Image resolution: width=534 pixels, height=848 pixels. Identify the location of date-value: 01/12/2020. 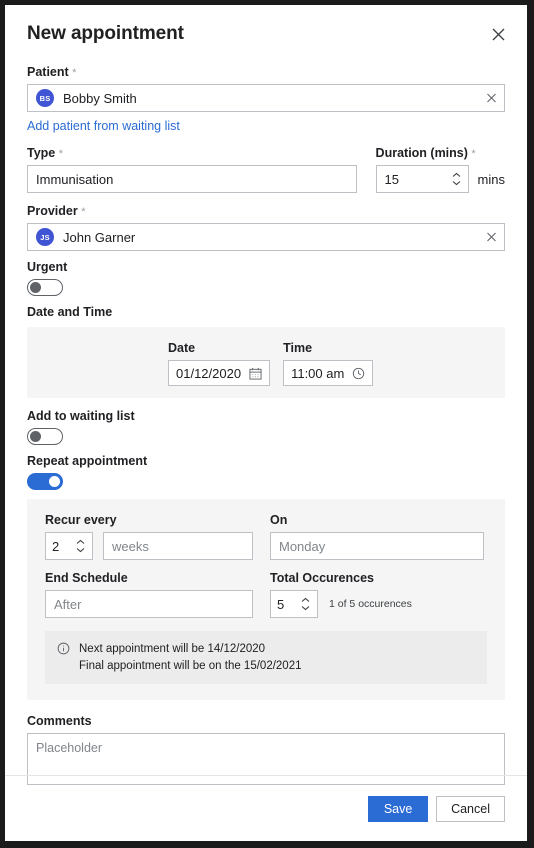
(209, 373).